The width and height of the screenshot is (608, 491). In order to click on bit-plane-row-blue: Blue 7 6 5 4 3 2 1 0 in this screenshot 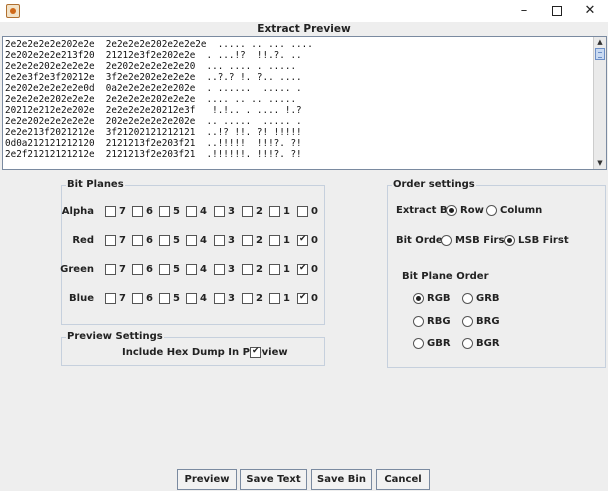, I will do `click(194, 299)`.